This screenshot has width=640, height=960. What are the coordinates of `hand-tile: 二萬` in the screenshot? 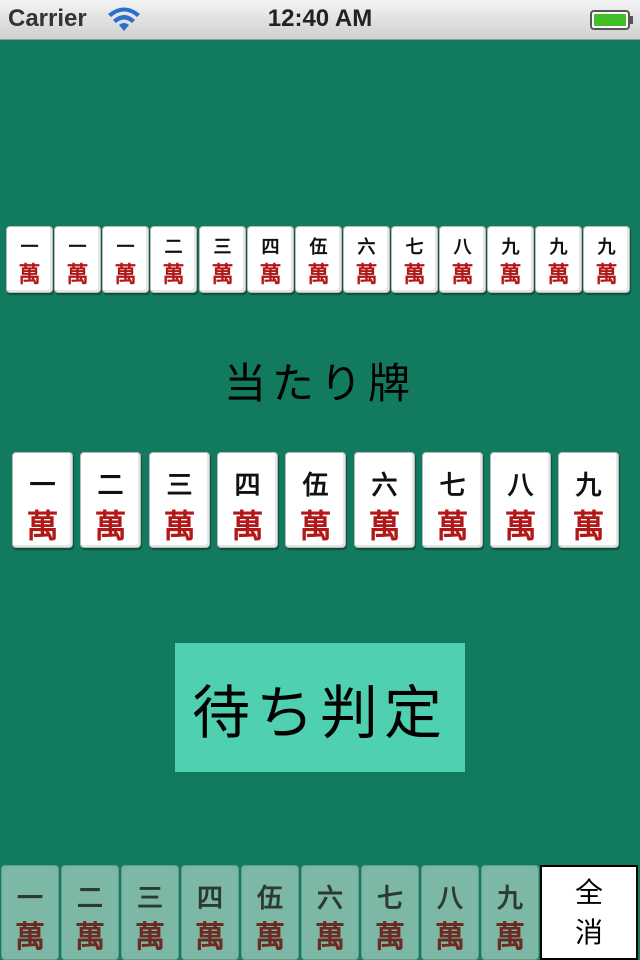 It's located at (173, 259).